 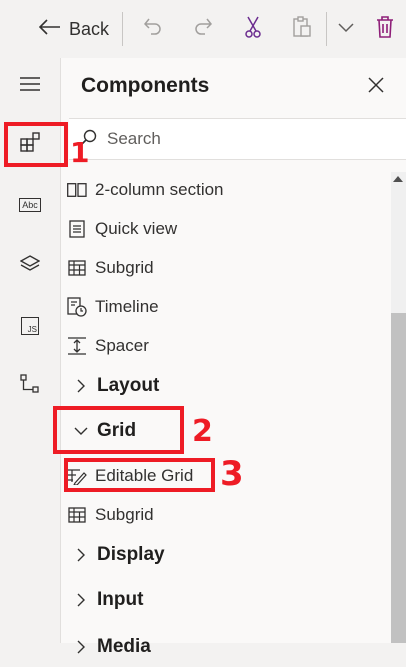 I want to click on tree-view-tab, so click(x=30, y=266).